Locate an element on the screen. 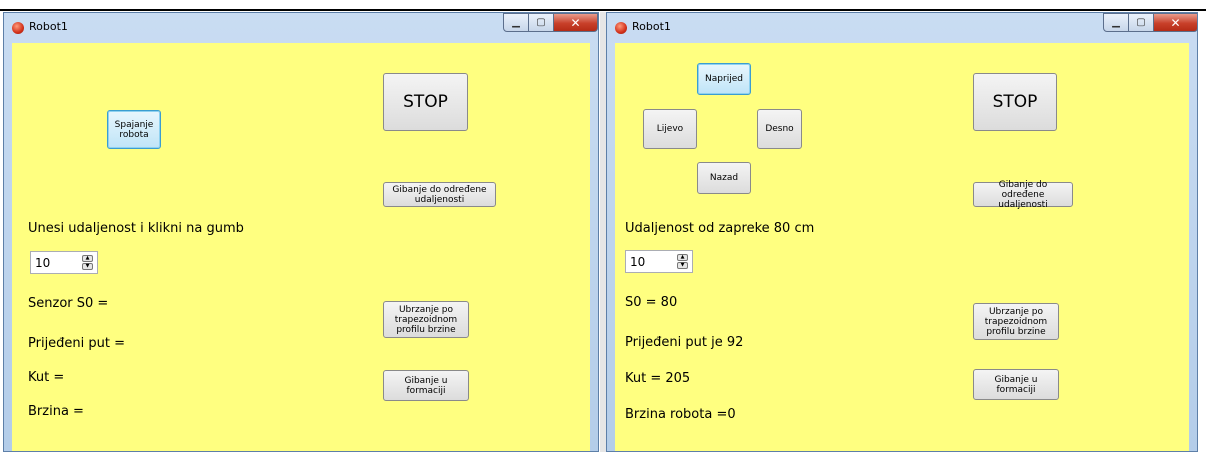 This screenshot has height=452, width=1206. sensor-label: S0 = 80 is located at coordinates (651, 302).